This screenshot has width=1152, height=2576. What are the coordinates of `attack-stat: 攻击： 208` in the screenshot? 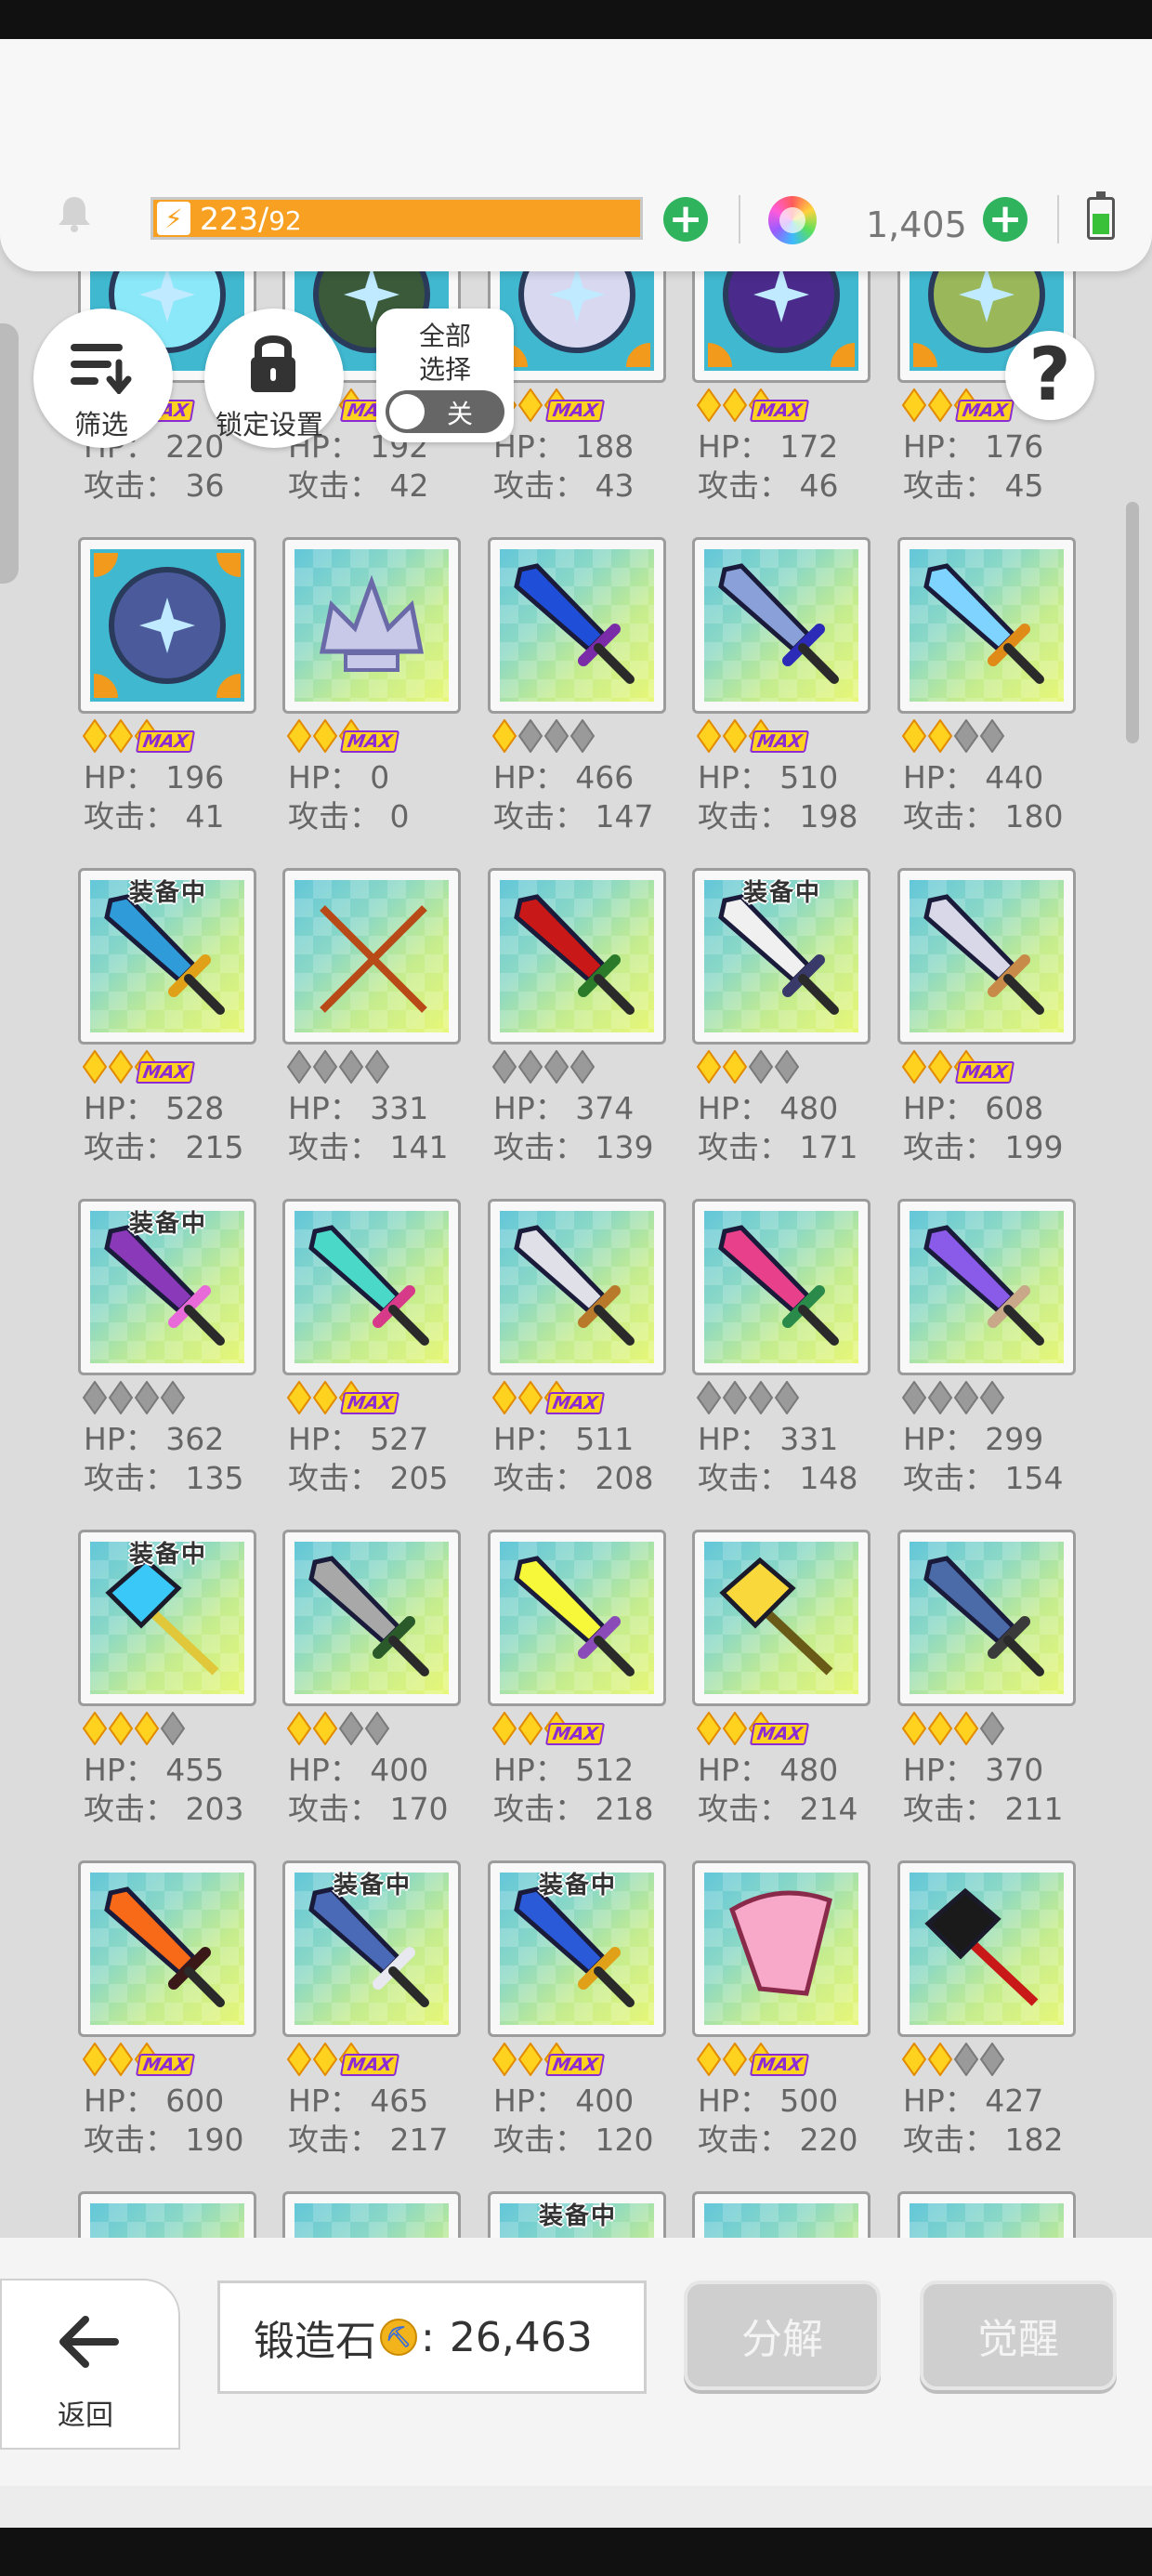 It's located at (573, 1478).